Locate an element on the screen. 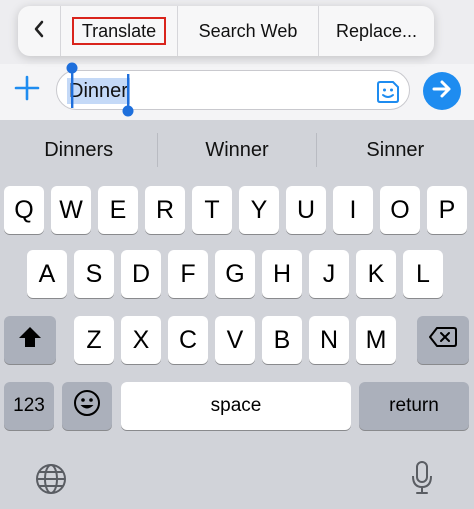 The image size is (474, 509). selection-end-handle is located at coordinates (128, 95).